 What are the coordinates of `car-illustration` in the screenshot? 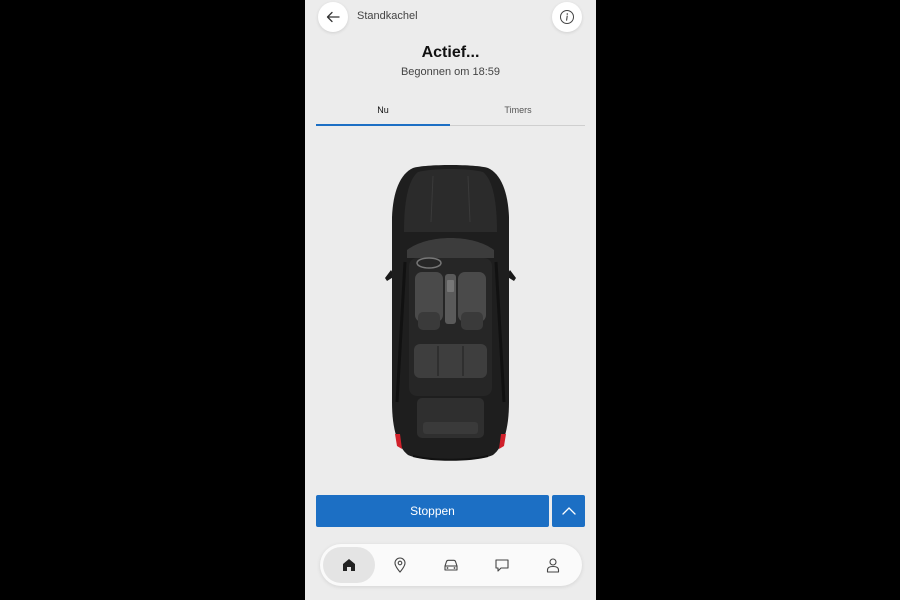 It's located at (450, 313).